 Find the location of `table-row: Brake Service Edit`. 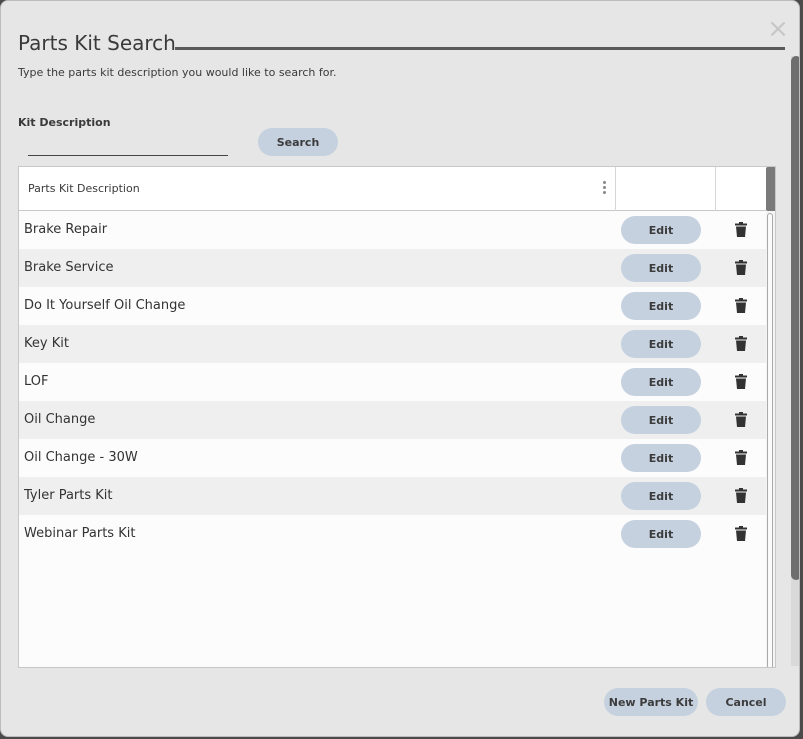

table-row: Brake Service Edit is located at coordinates (392, 268).